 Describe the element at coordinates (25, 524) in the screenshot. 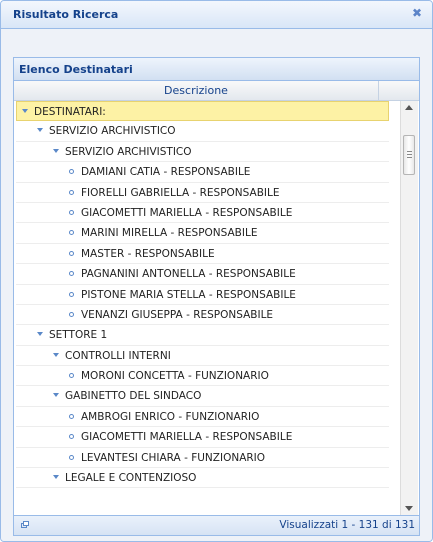

I see `refresh-icon` at that location.